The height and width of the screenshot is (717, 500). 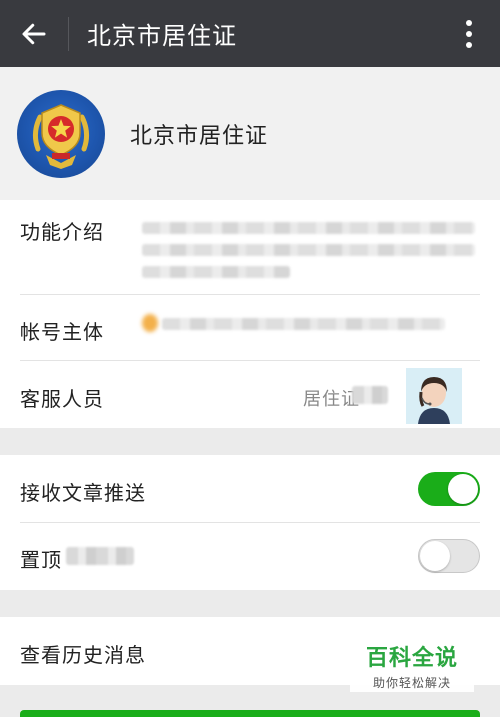 I want to click on police-emblem-icon, so click(x=61, y=136).